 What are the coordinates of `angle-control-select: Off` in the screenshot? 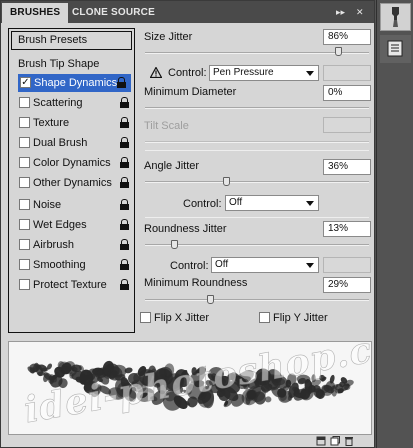 It's located at (272, 203).